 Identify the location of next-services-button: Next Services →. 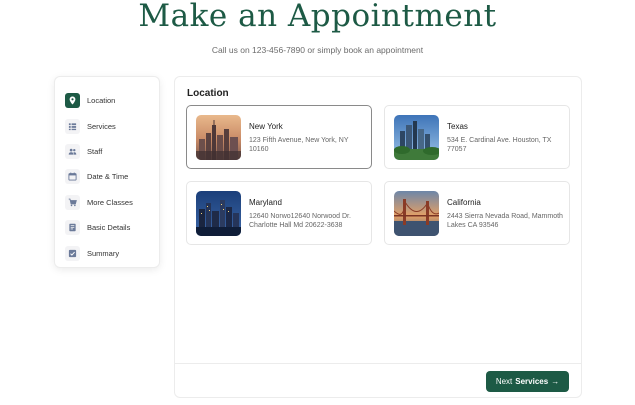
(527, 381).